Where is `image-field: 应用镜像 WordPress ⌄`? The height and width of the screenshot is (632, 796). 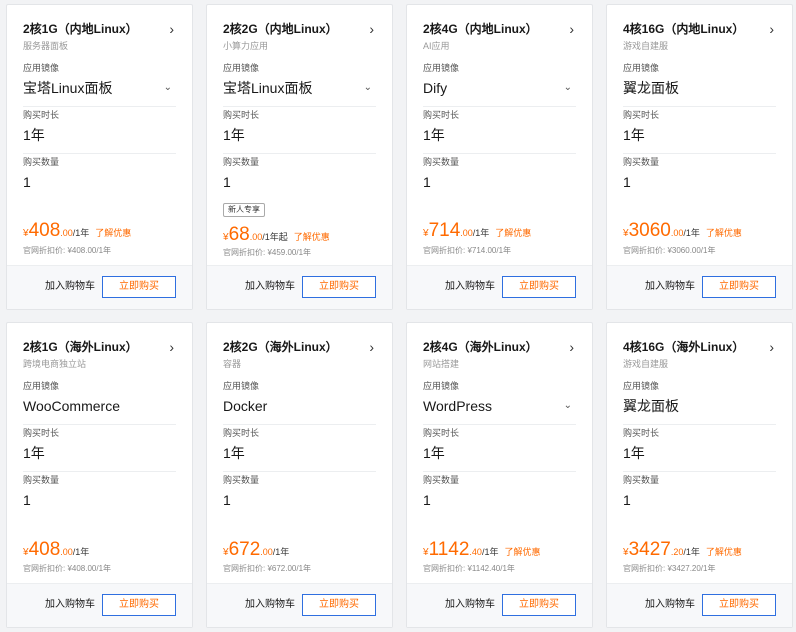 image-field: 应用镜像 WordPress ⌄ is located at coordinates (499, 403).